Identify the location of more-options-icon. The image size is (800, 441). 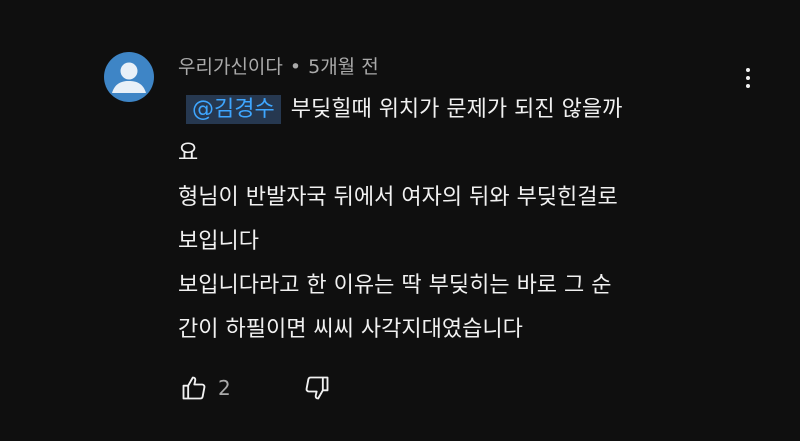
(748, 70).